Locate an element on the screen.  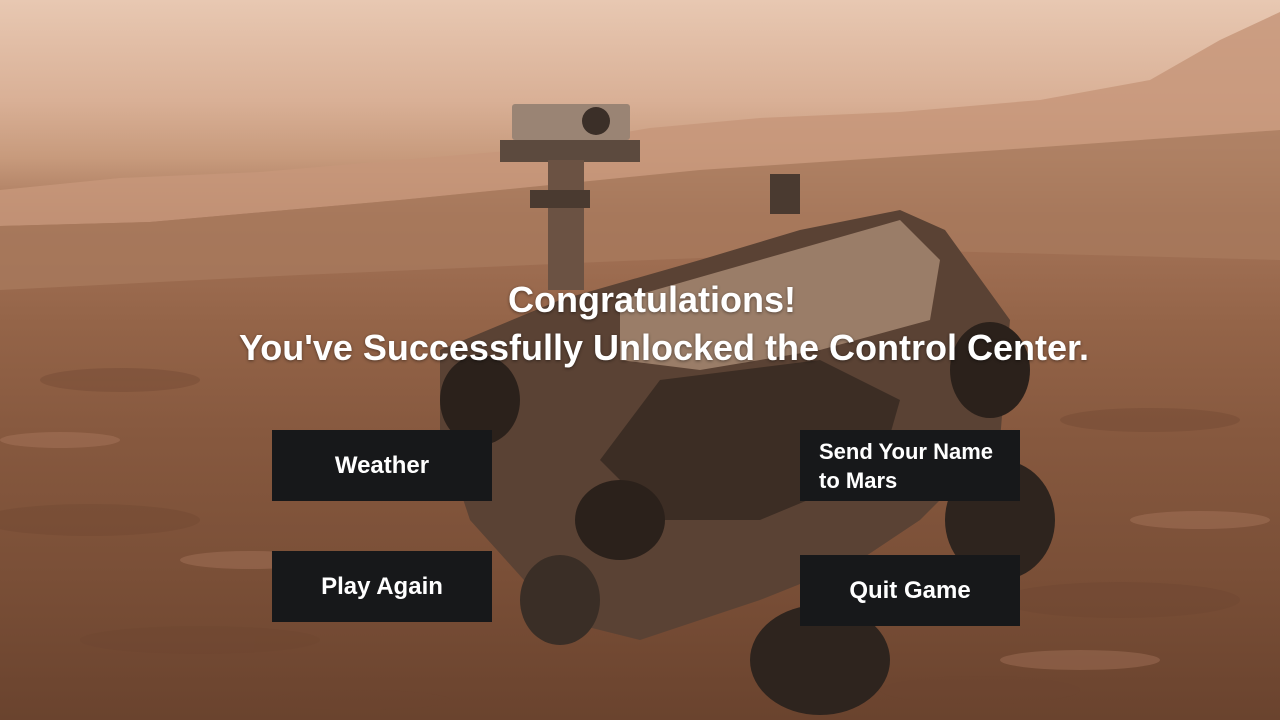
send-name-to-mars-button: Send Your Name to Mars is located at coordinates (910, 465).